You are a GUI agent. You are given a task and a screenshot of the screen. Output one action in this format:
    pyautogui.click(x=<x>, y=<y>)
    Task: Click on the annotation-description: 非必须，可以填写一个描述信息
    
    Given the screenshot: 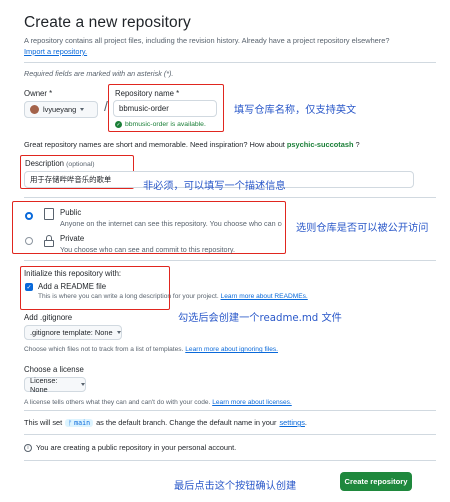 What is the action you would take?
    pyautogui.click(x=214, y=186)
    